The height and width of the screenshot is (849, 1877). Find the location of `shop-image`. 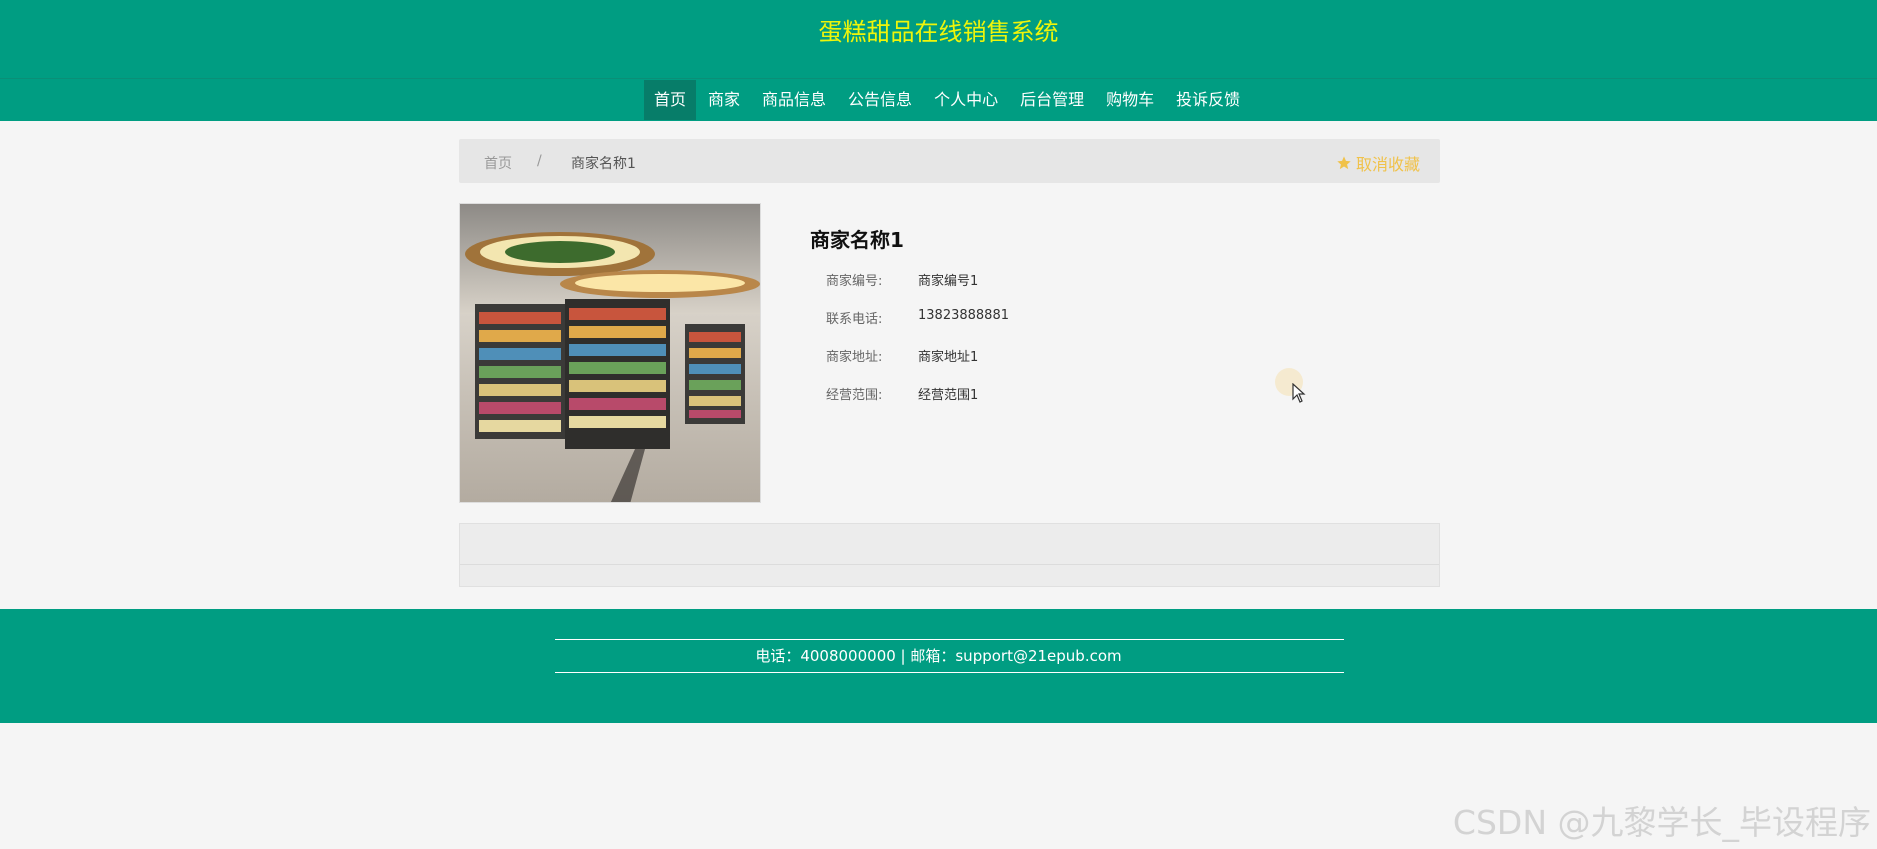

shop-image is located at coordinates (610, 353).